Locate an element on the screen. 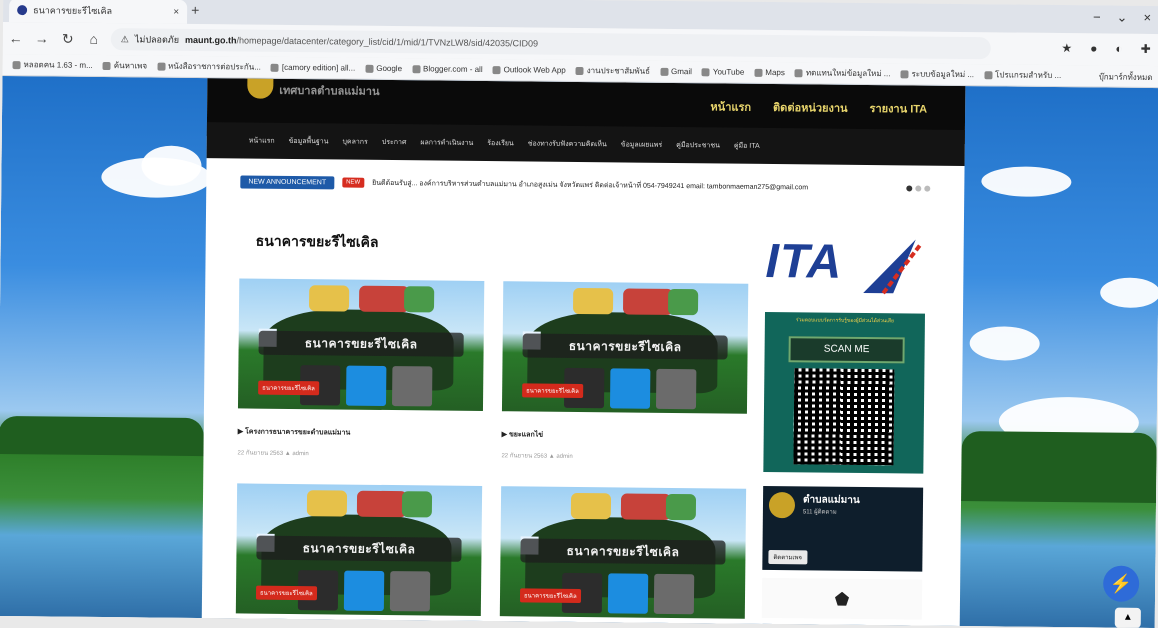  seal-icon is located at coordinates (842, 599).